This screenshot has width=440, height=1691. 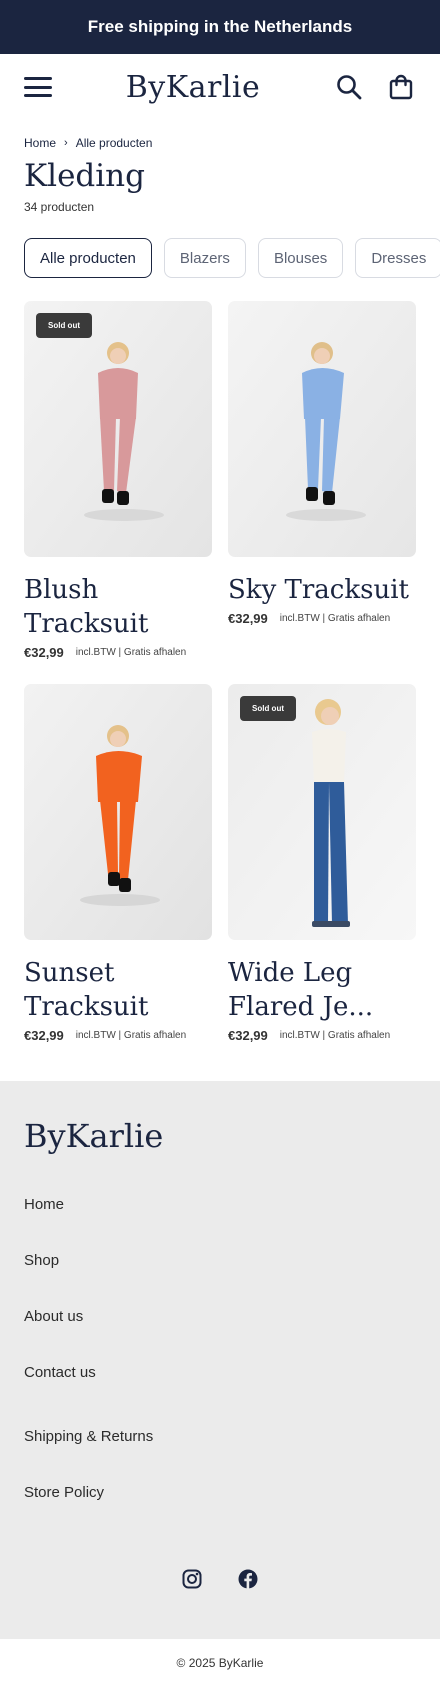 What do you see at coordinates (204, 258) in the screenshot?
I see `filter-blazers: Blazers` at bounding box center [204, 258].